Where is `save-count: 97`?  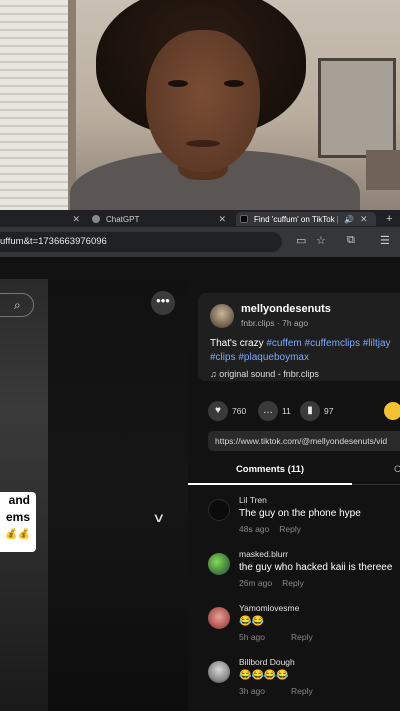 save-count: 97 is located at coordinates (329, 411).